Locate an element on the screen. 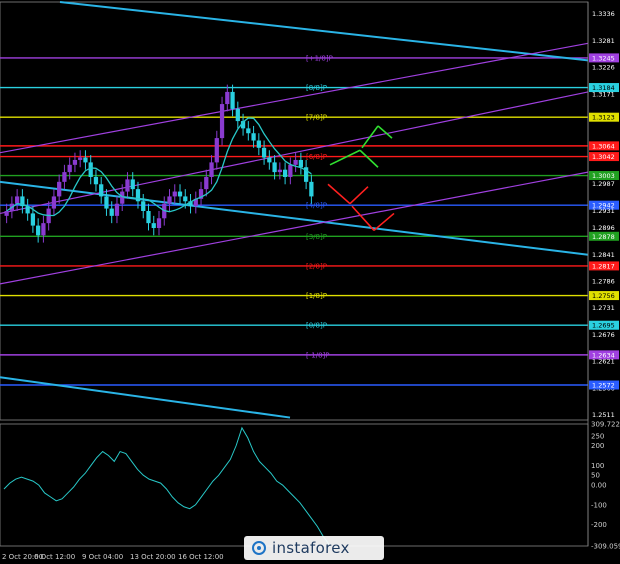 This screenshot has height=564, width=620. murrey-level-label: [4/8]P is located at coordinates (316, 206).